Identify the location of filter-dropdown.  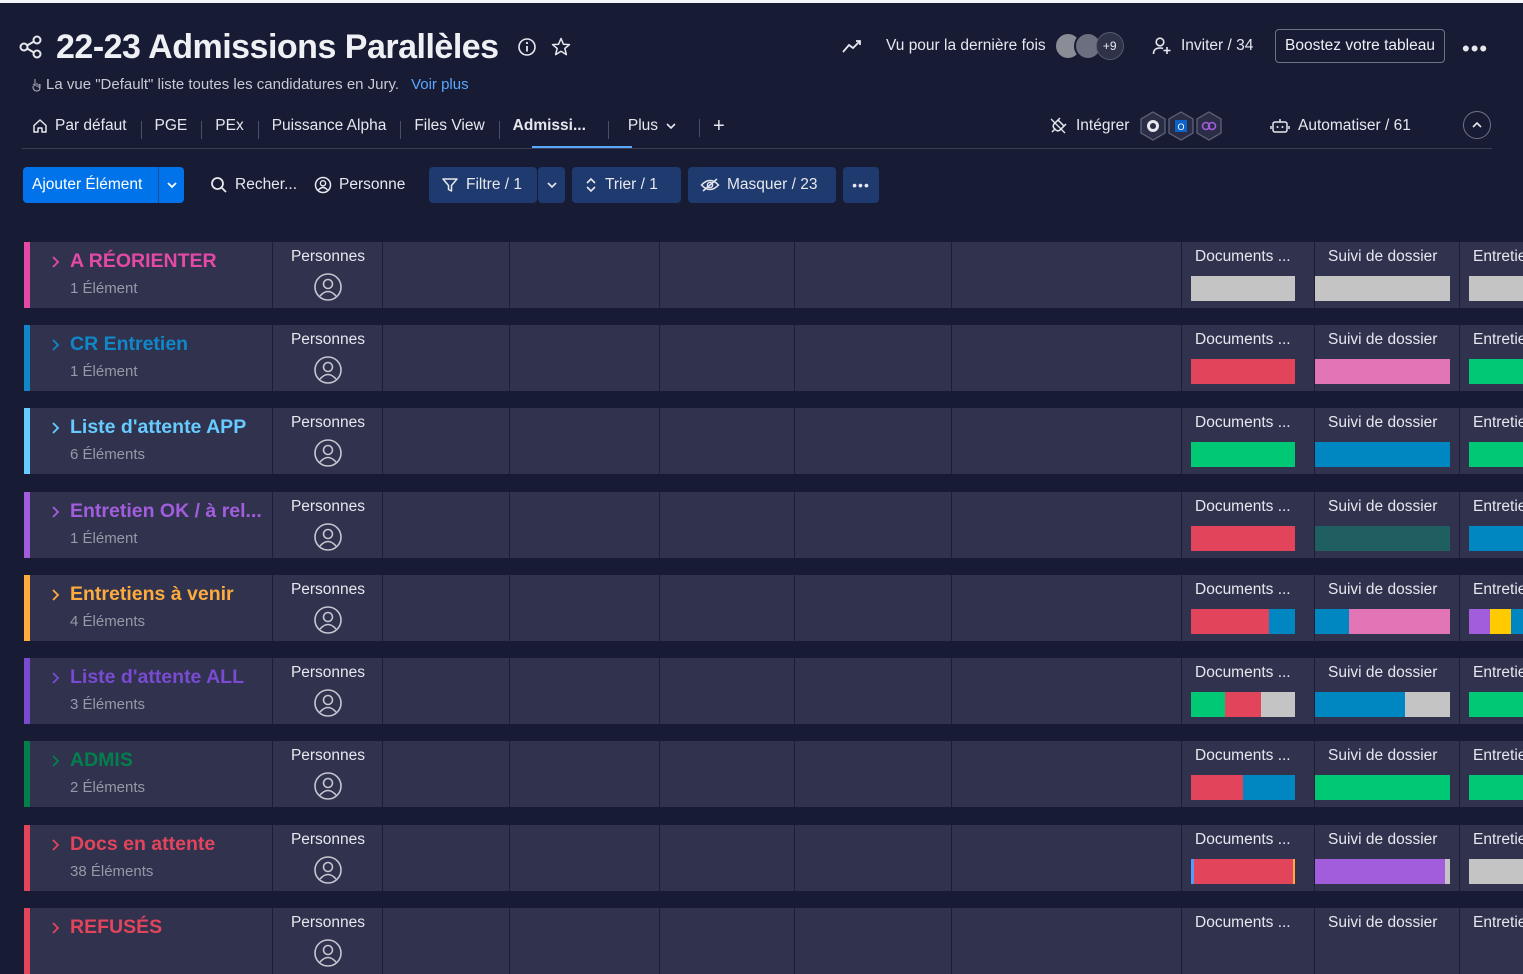
(551, 185).